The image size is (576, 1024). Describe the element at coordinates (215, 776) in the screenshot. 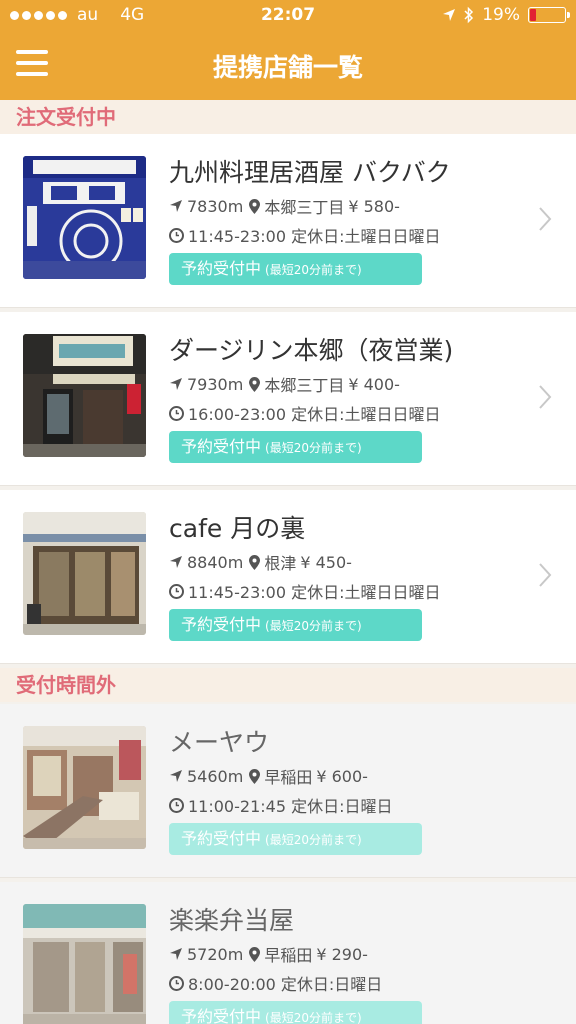

I see `store-distance: 5460m` at that location.